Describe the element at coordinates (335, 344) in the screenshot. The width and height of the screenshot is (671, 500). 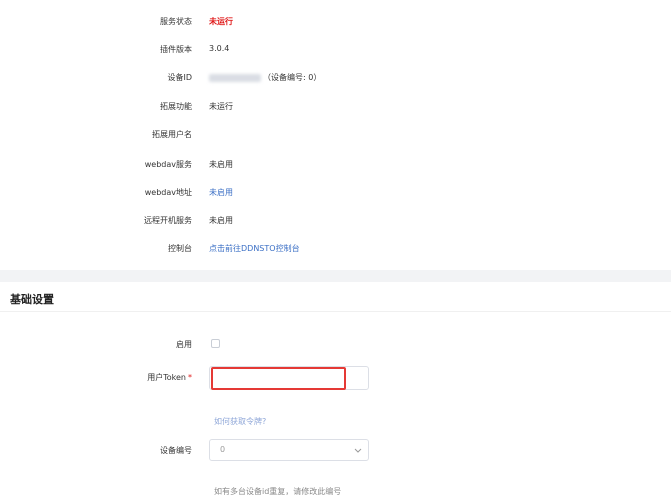
I see `enable-row: 启用` at that location.